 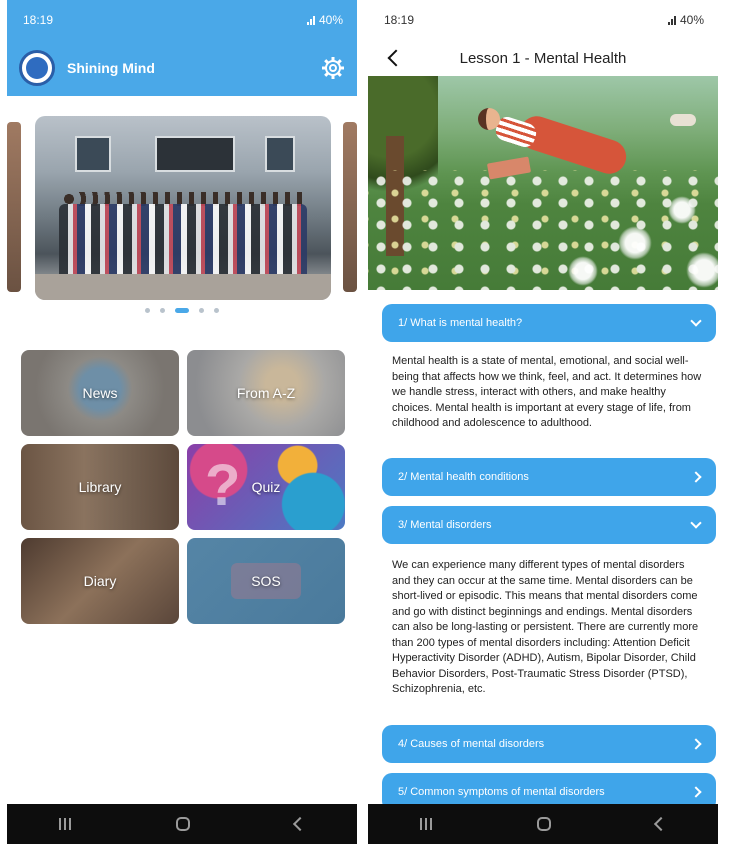 I want to click on accordion-mental-disorders: 3/ Mental disorders, so click(x=549, y=525).